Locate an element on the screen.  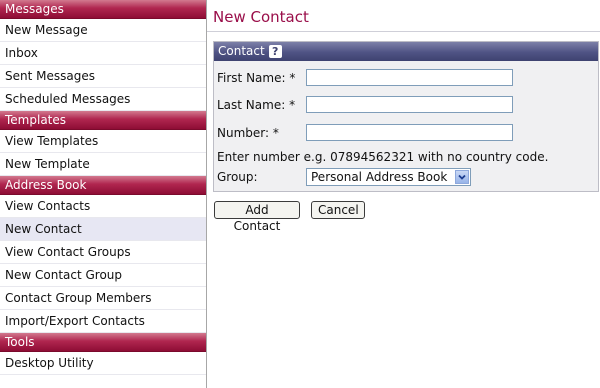
panel-header-label: Contact is located at coordinates (241, 51).